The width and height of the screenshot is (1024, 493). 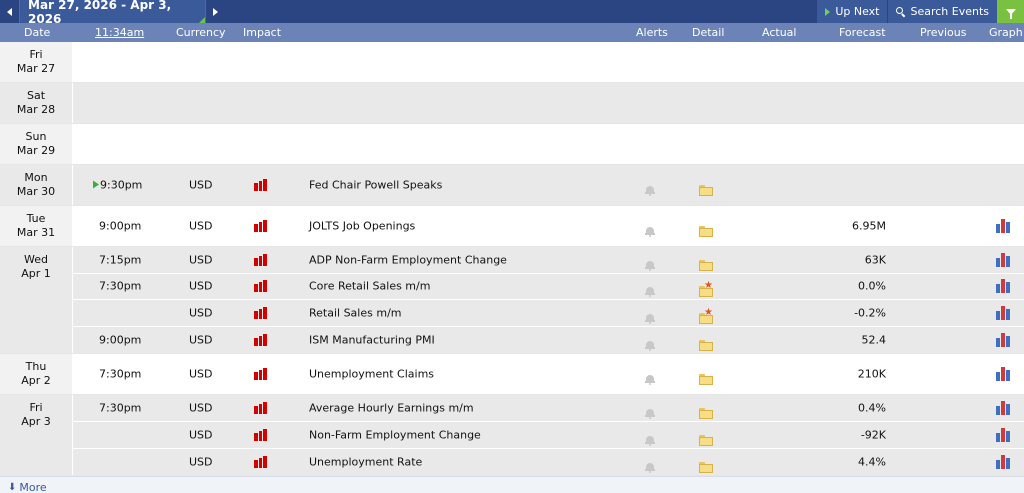 What do you see at coordinates (391, 408) in the screenshot?
I see `event-name: Average Hourly Earnings m/m` at bounding box center [391, 408].